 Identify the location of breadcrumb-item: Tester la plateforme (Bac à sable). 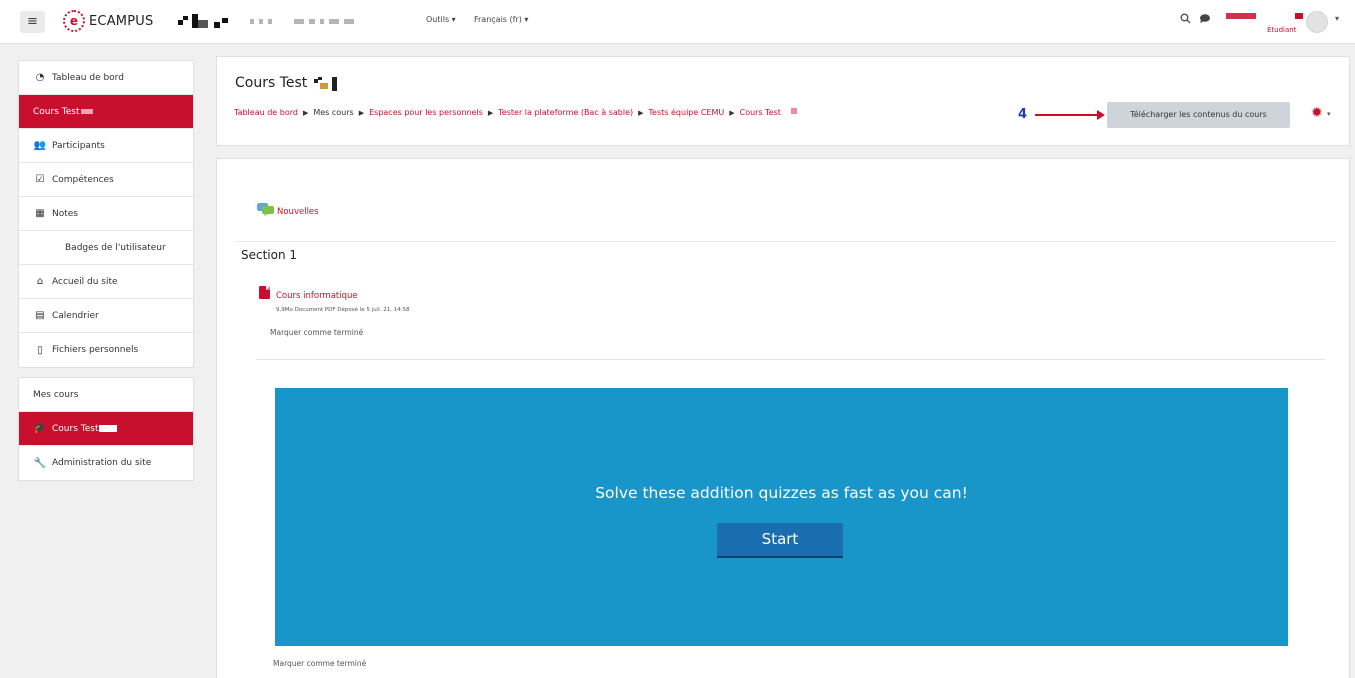
(565, 112).